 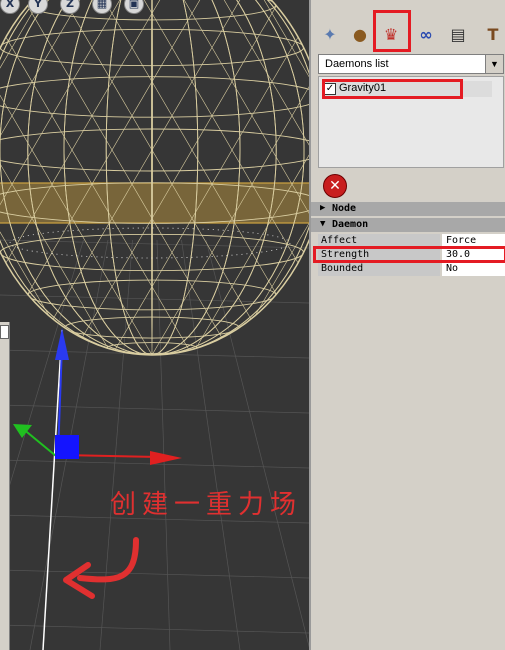 I want to click on property-name: Bounded, so click(x=379, y=269).